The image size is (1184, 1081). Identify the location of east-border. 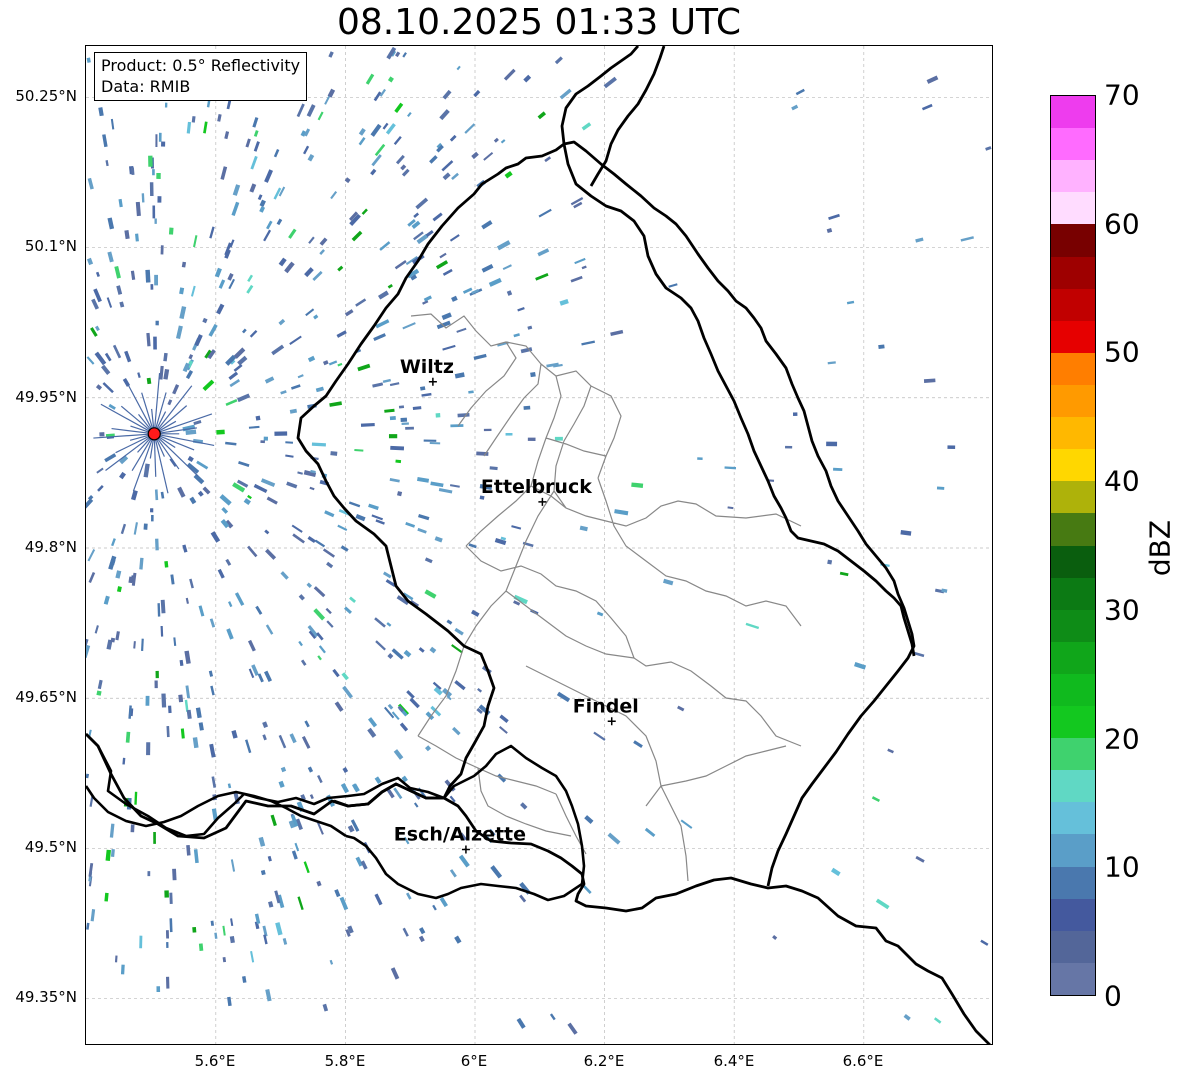
(739, 400).